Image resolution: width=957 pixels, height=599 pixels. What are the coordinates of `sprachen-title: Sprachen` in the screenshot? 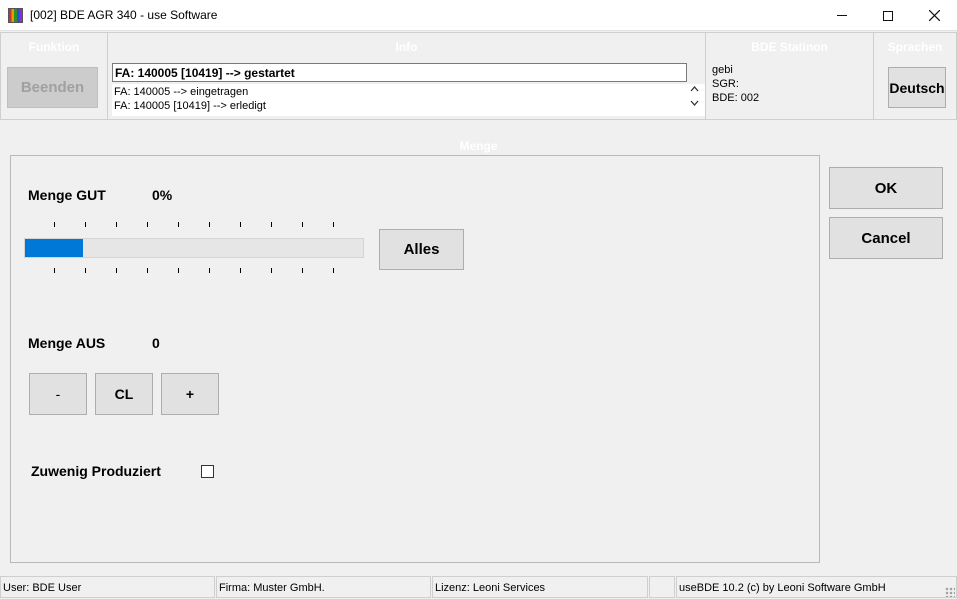 It's located at (915, 47).